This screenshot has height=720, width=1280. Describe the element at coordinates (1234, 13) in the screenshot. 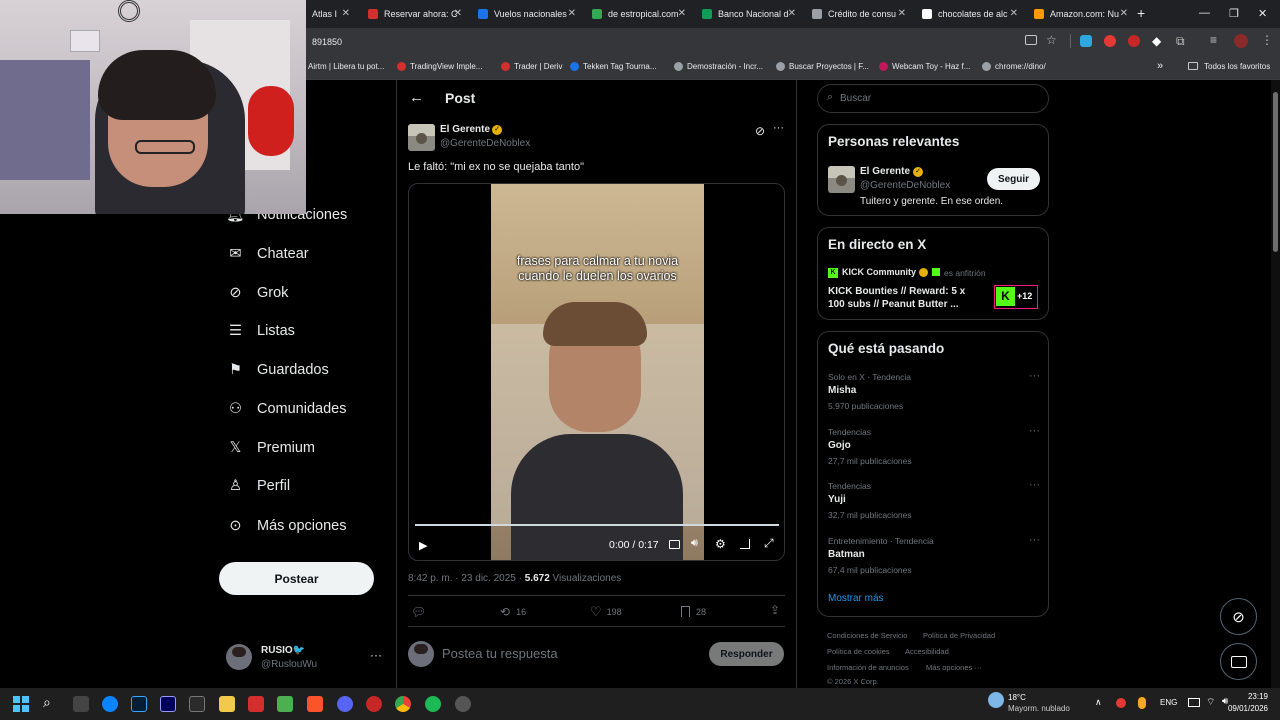

I see `maximize-icon: ❐` at that location.